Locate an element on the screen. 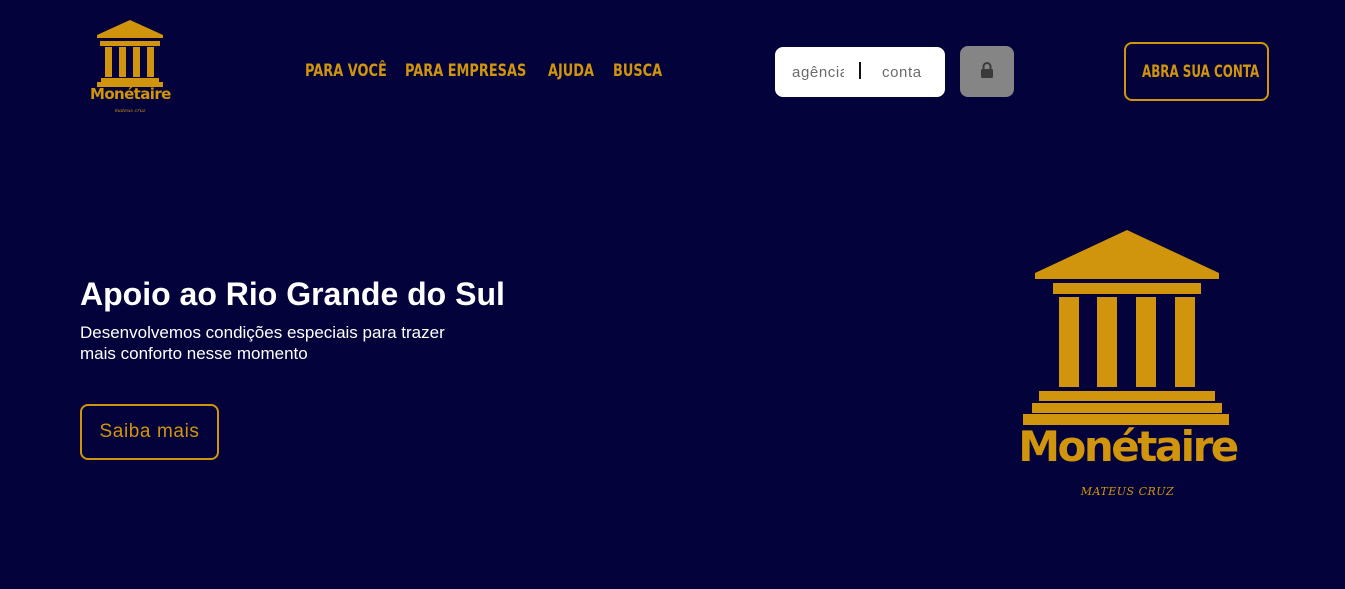 Image resolution: width=1345 pixels, height=589 pixels. hero-logo-signature: MATEUS CRUZ is located at coordinates (1127, 491).